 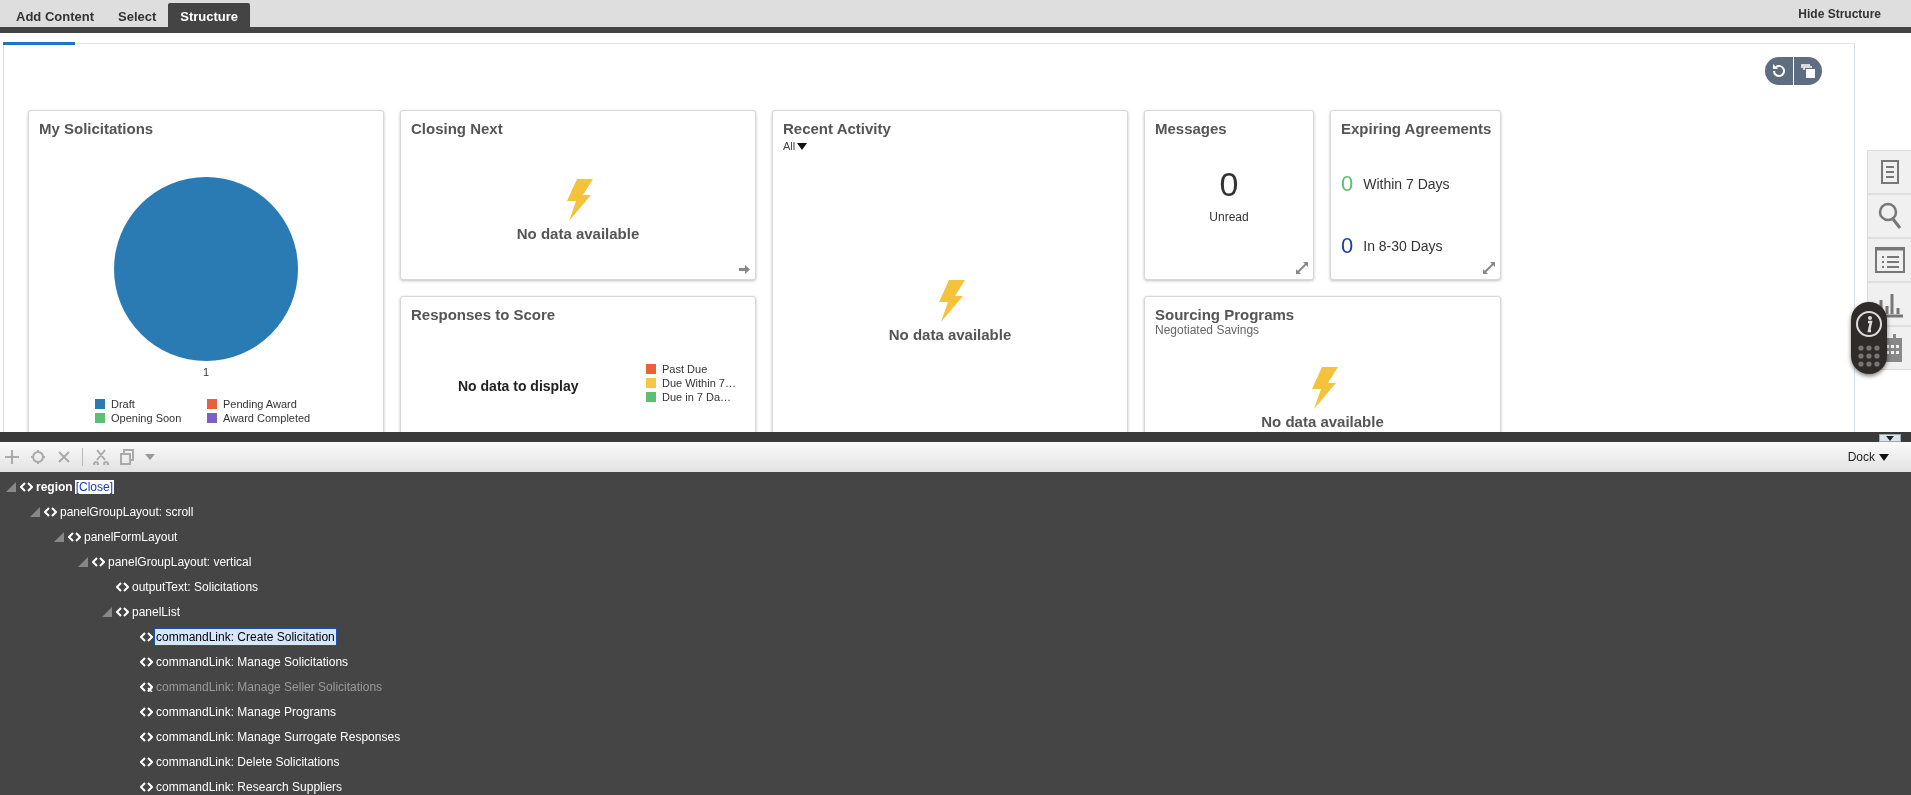 What do you see at coordinates (1406, 184) in the screenshot?
I see `agreement-label: Within 7 Days` at bounding box center [1406, 184].